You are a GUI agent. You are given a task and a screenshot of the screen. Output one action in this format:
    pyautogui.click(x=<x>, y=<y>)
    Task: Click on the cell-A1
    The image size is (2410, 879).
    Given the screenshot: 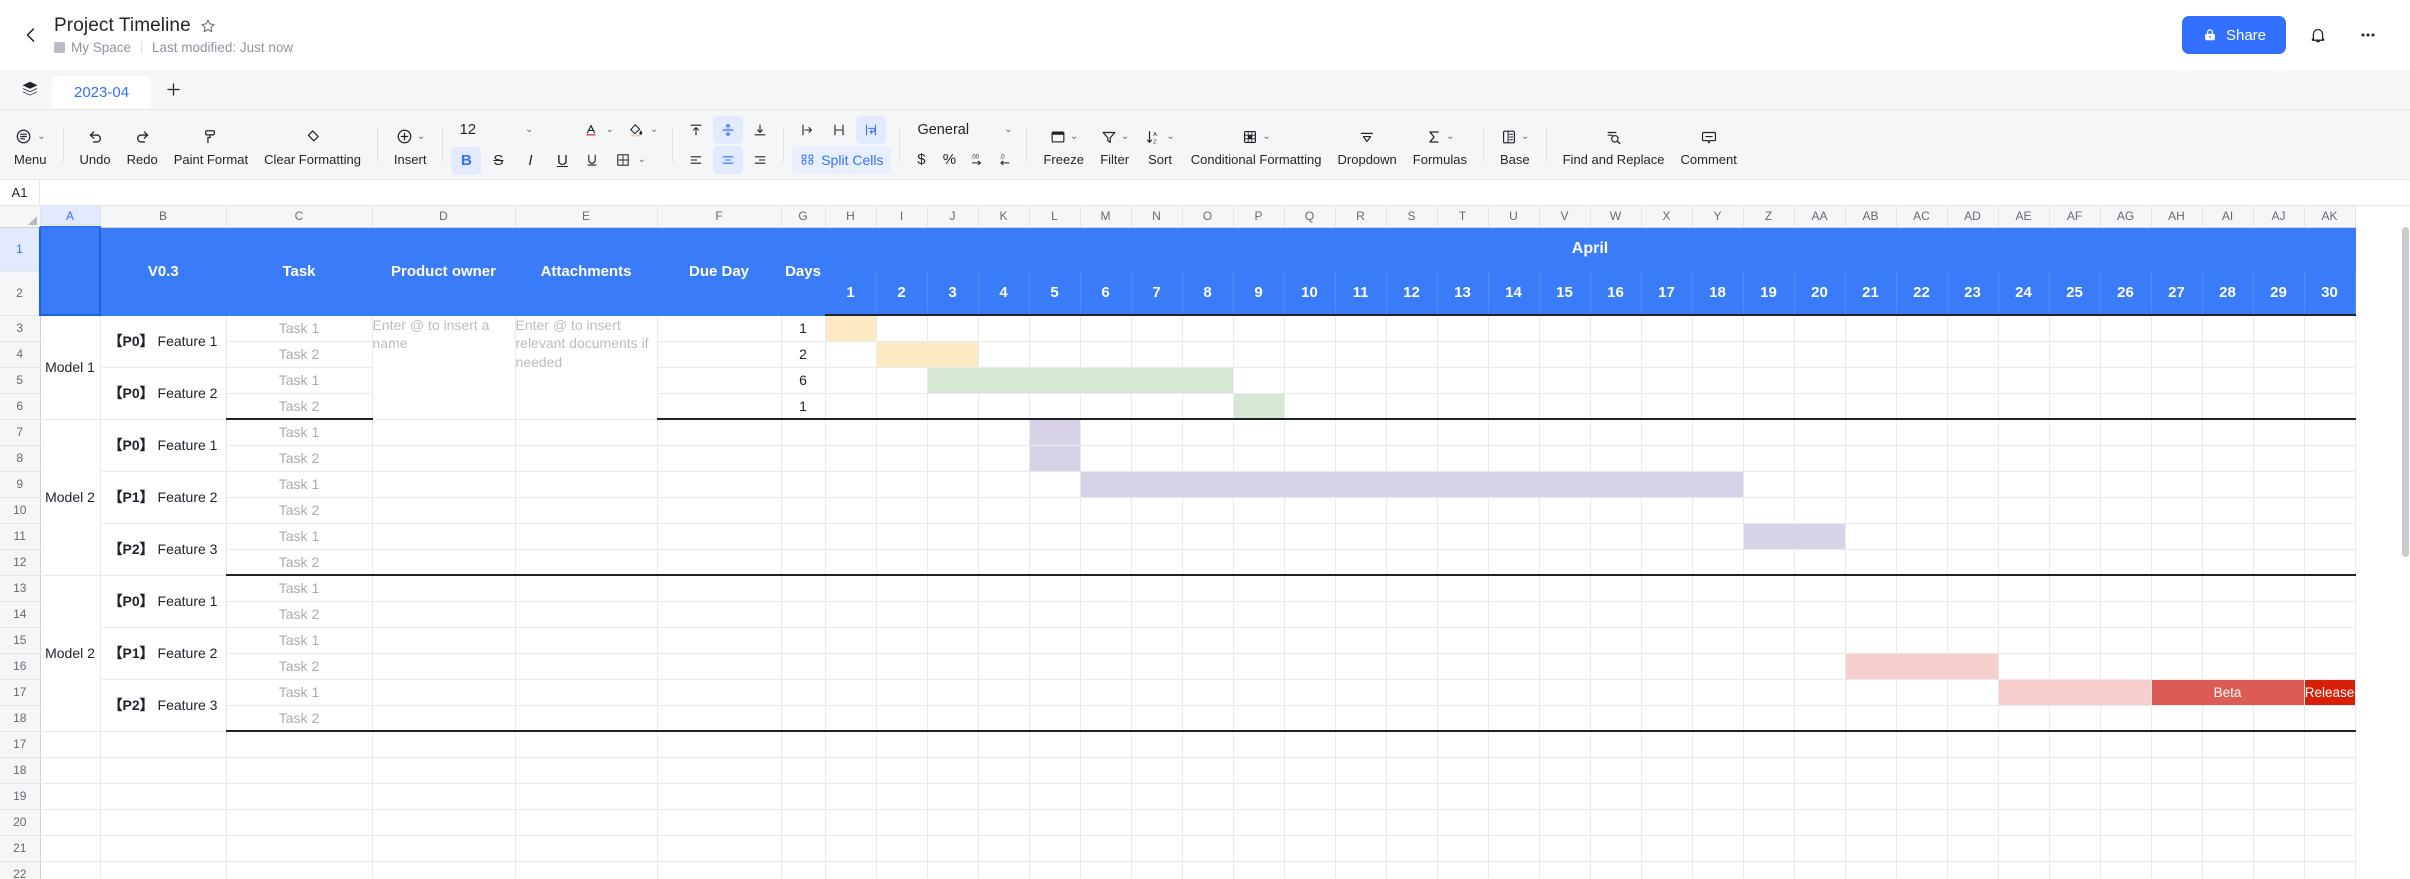 What is the action you would take?
    pyautogui.click(x=70, y=271)
    